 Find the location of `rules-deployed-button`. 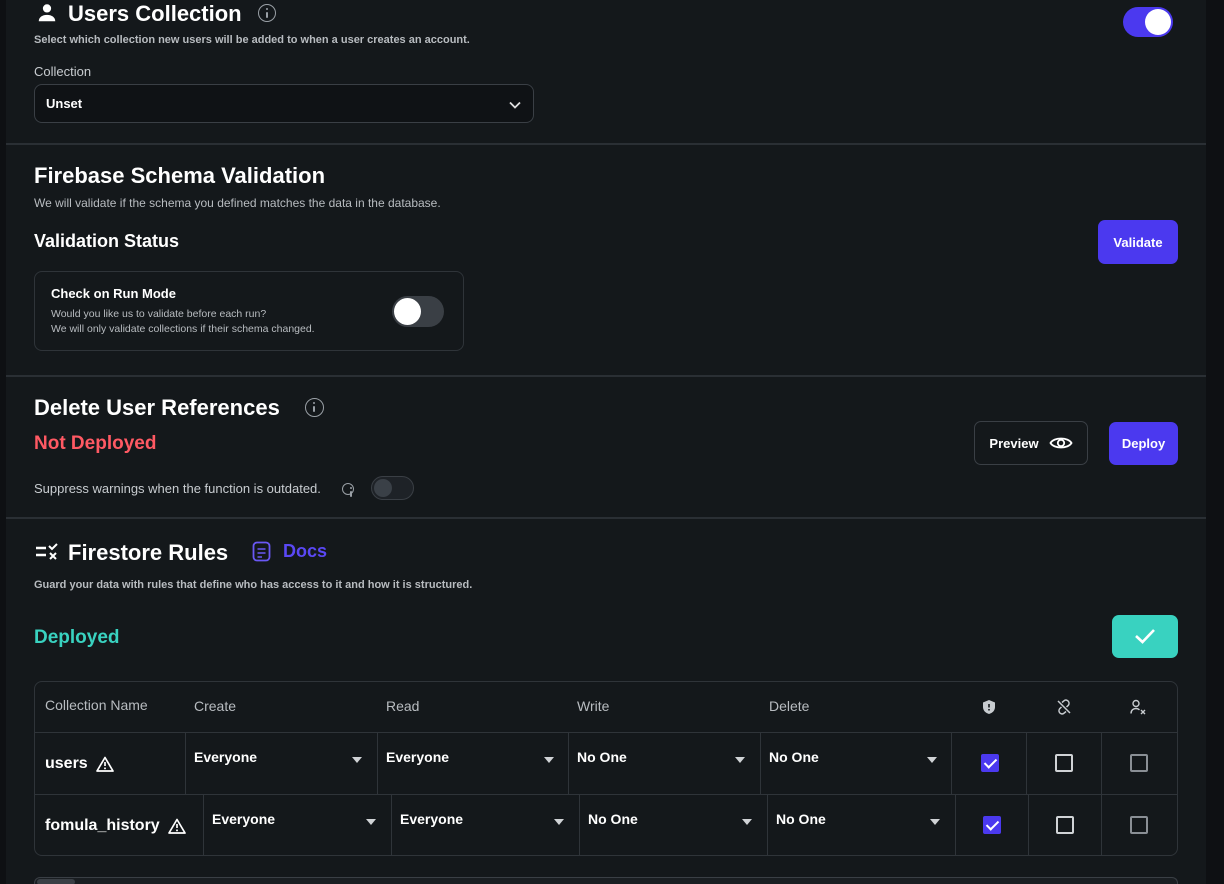

rules-deployed-button is located at coordinates (1145, 636).